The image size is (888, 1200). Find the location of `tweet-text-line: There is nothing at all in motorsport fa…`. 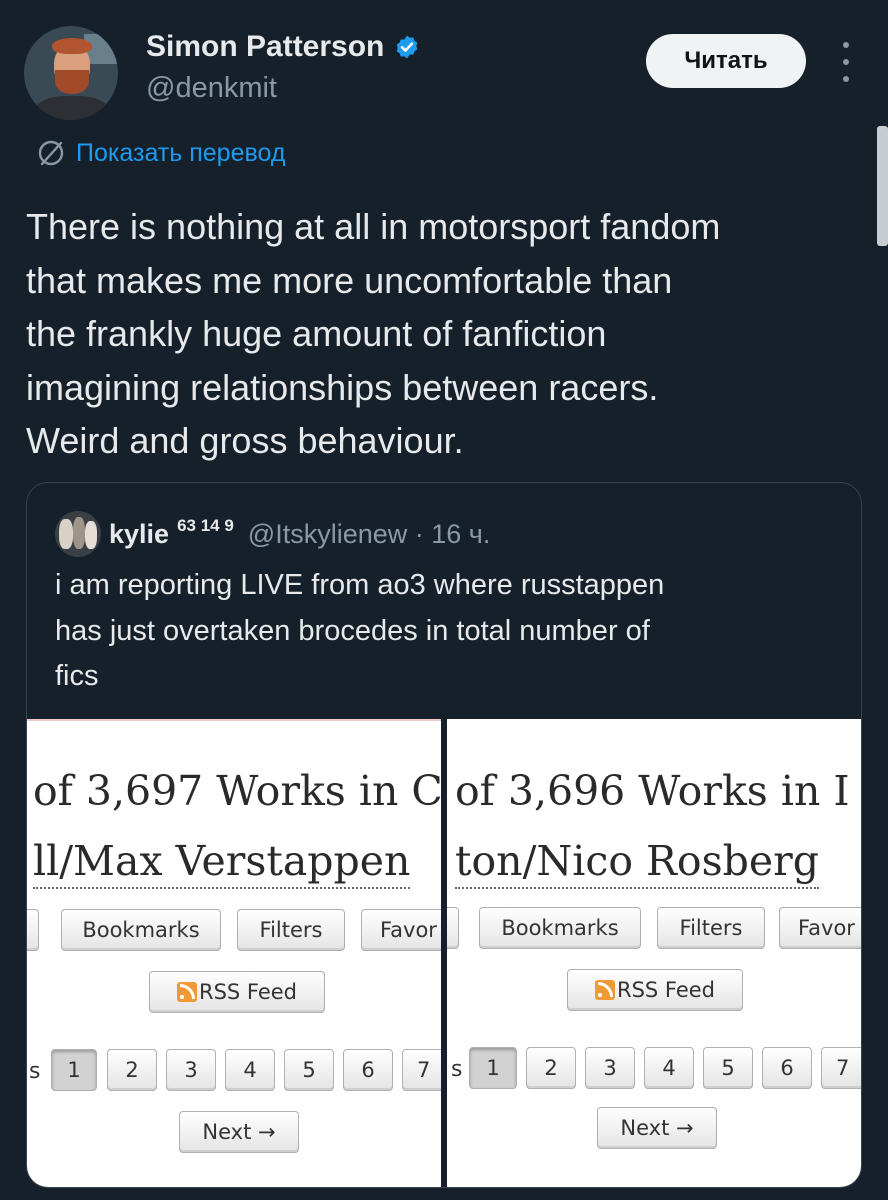

tweet-text-line: There is nothing at all in motorsport fa… is located at coordinates (373, 226).